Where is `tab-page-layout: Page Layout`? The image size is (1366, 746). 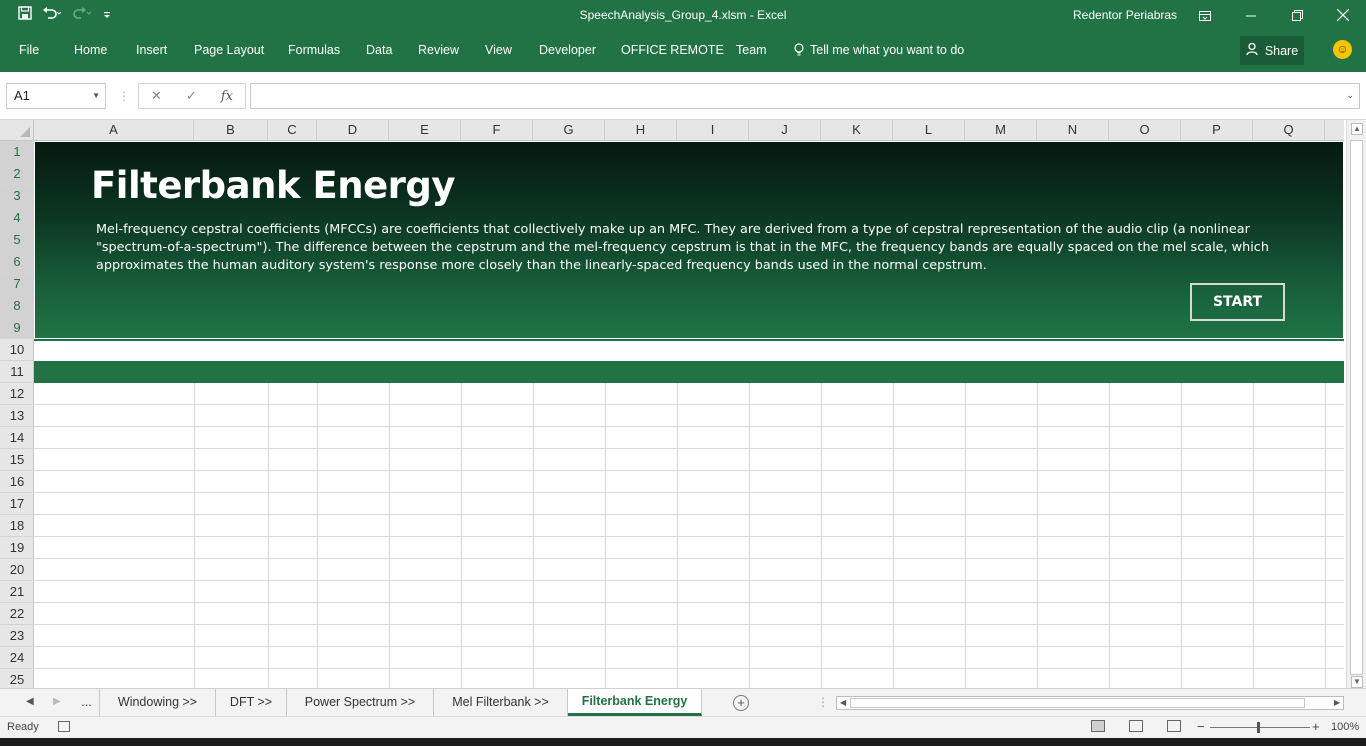 tab-page-layout: Page Layout is located at coordinates (229, 50).